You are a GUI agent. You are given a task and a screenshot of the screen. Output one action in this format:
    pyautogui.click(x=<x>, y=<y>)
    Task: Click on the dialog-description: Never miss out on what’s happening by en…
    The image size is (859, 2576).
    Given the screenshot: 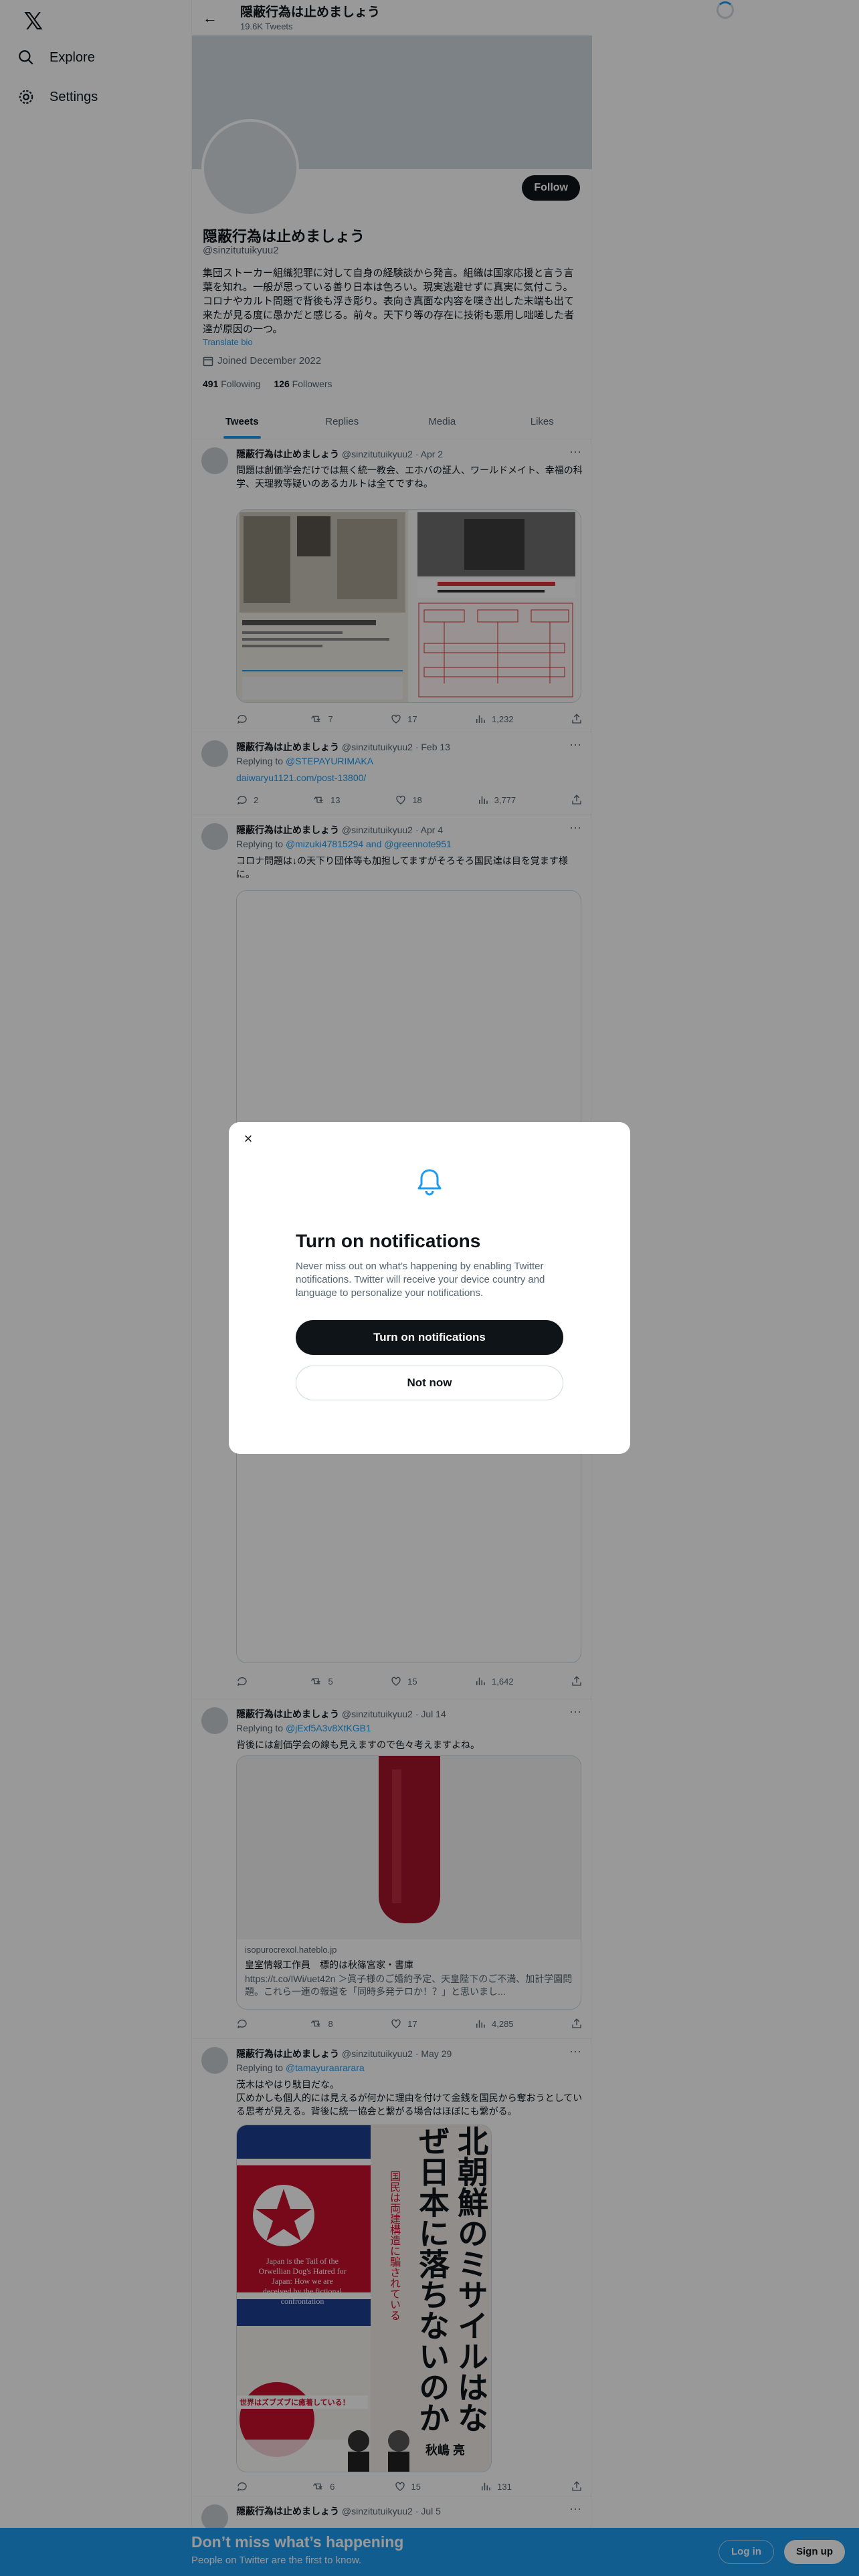 What is the action you would take?
    pyautogui.click(x=421, y=1280)
    